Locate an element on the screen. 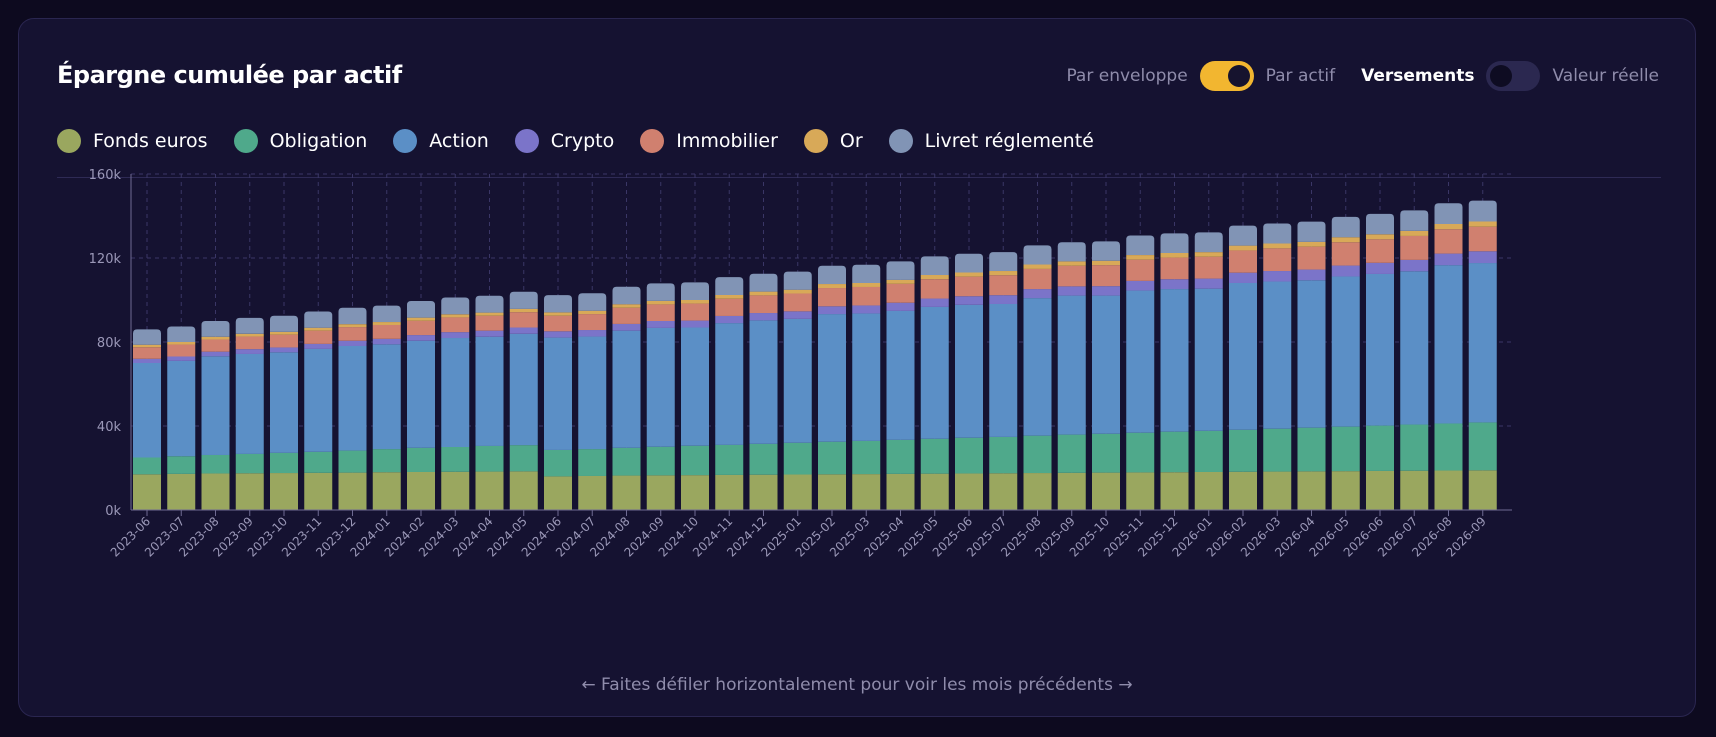  y-tick-label: 40k is located at coordinates (109, 427).